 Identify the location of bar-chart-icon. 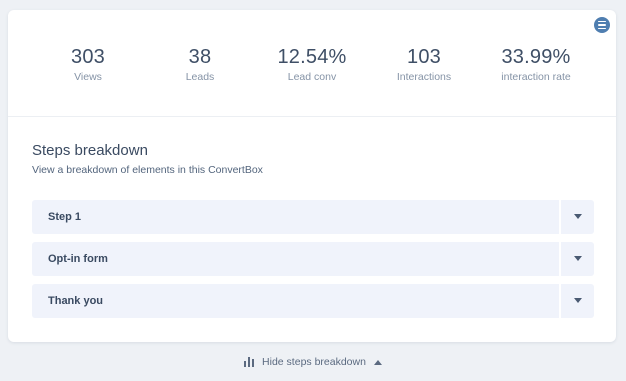
(249, 362).